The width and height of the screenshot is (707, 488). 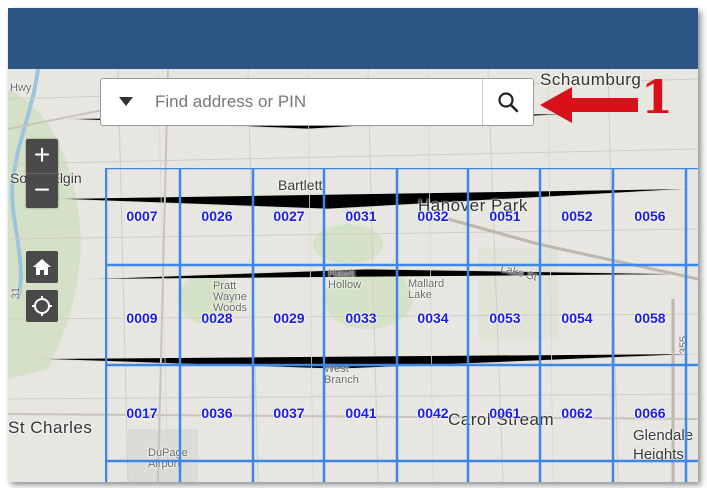 What do you see at coordinates (576, 413) in the screenshot?
I see `pin-grid-cell-0062: 0062` at bounding box center [576, 413].